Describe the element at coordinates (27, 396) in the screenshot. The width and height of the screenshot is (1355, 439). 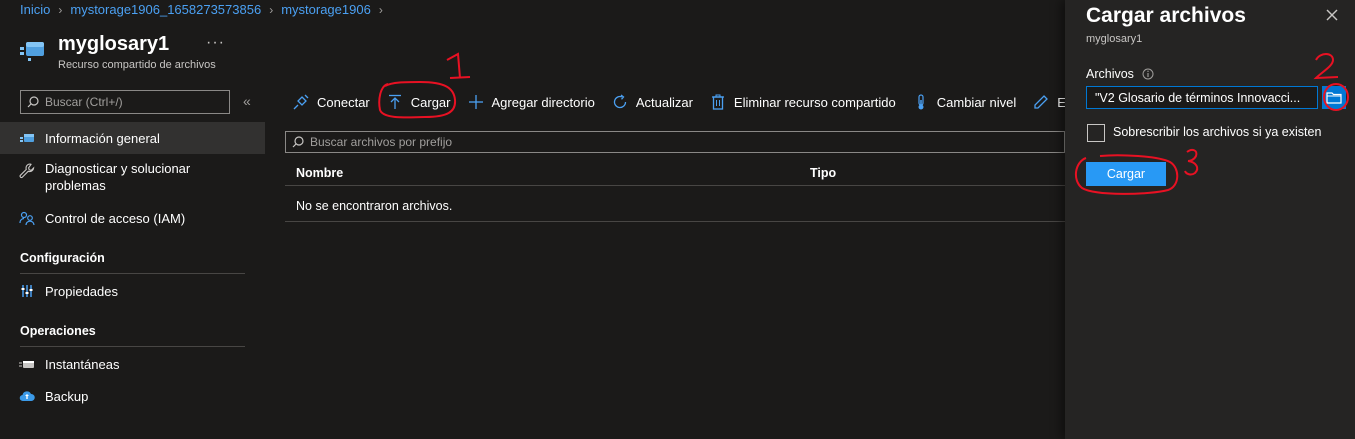
I see `cloud-backup-icon` at that location.